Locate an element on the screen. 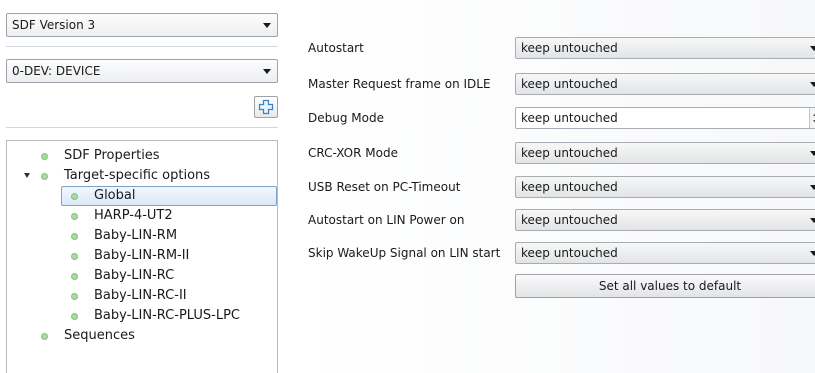 This screenshot has width=815, height=373. master-request-label: Master Request frame on IDLE is located at coordinates (399, 84).